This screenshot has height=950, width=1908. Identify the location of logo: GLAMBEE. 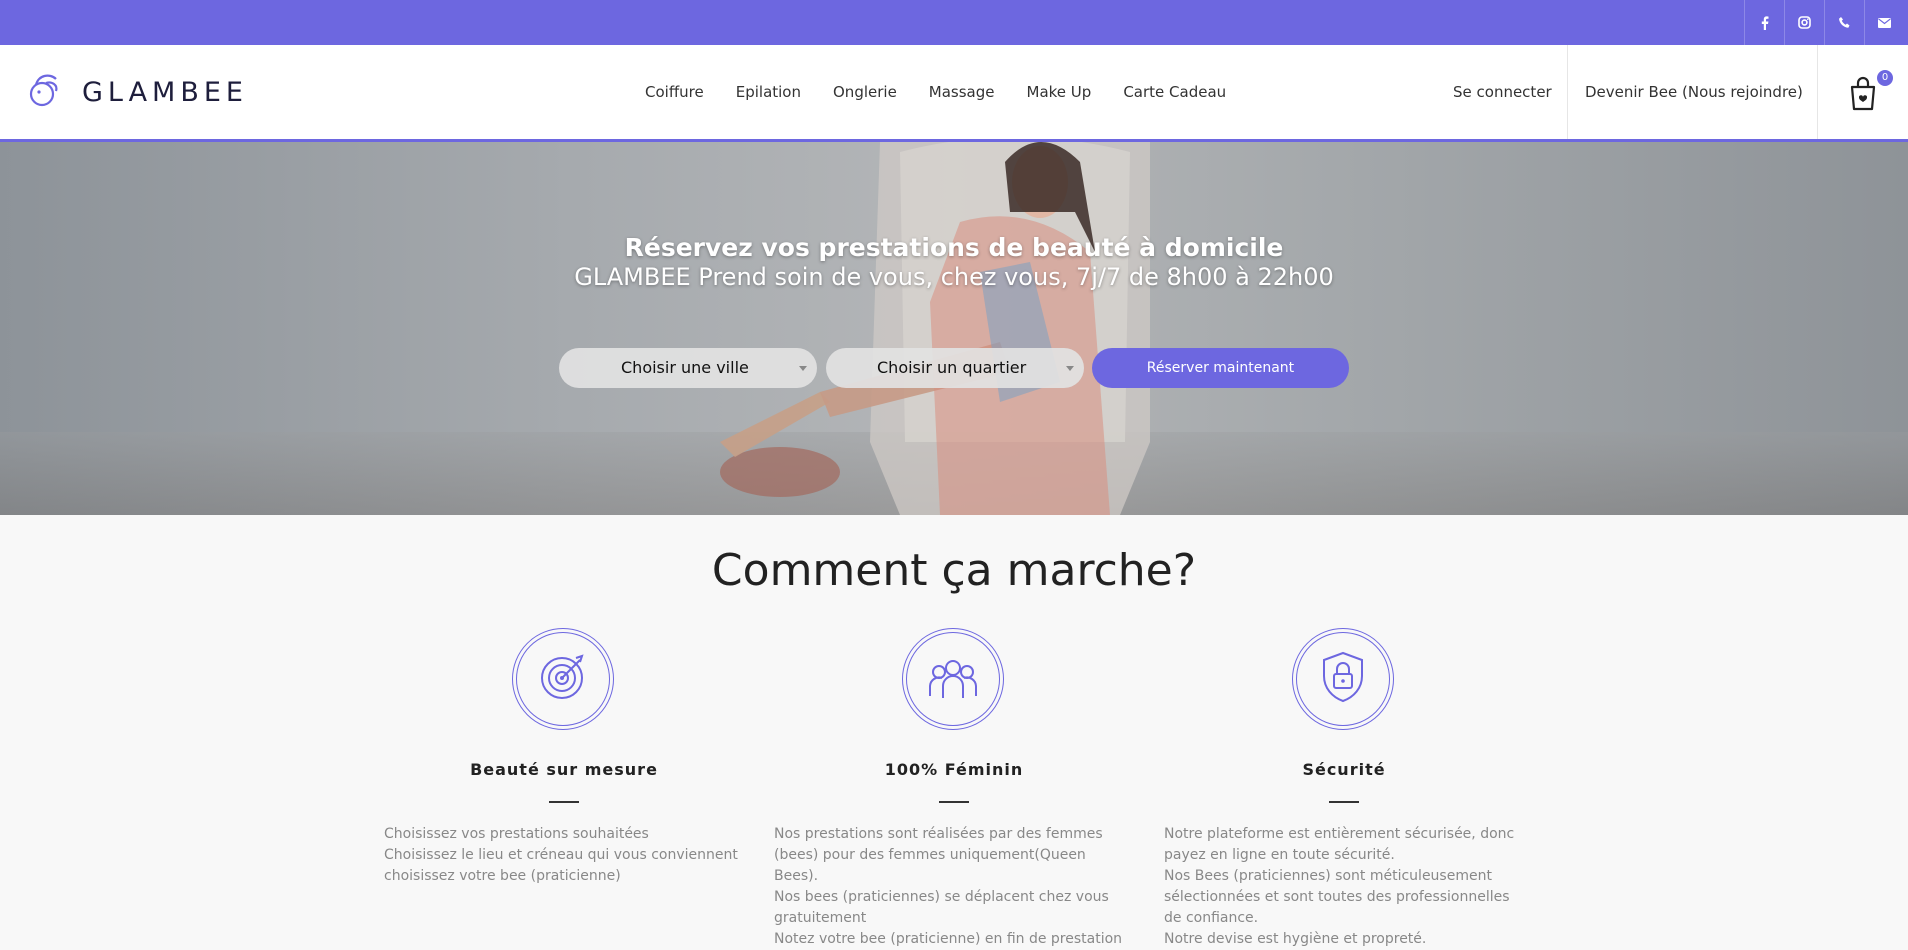
(137, 92).